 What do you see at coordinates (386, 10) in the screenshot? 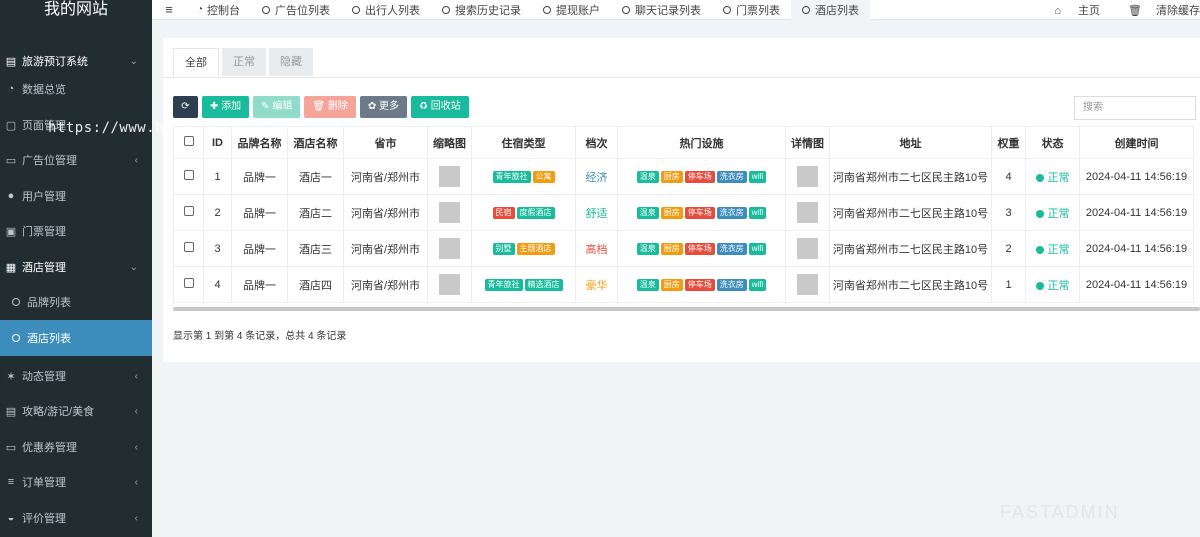
I see `nav-tab-2: 出行人列表` at bounding box center [386, 10].